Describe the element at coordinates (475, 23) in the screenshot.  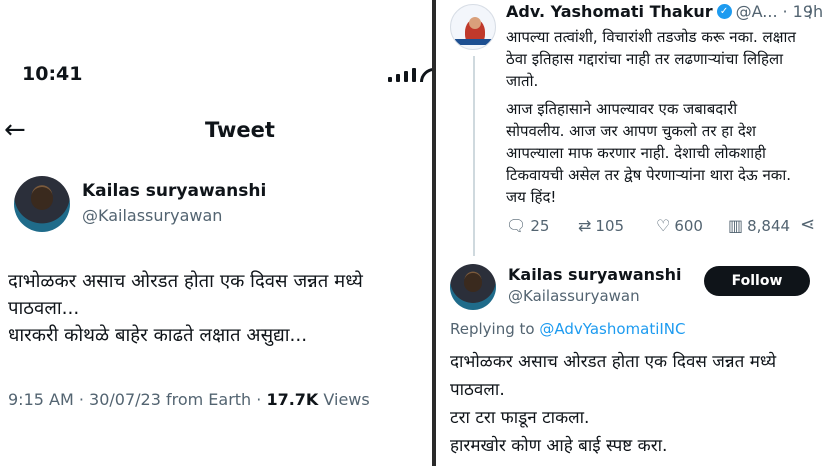
I see `face-shape` at that location.